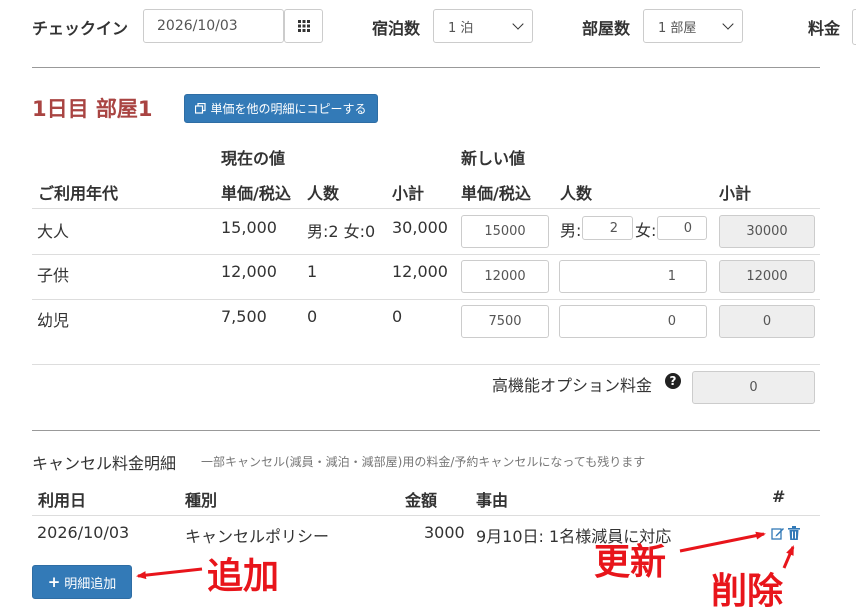  What do you see at coordinates (169, 573) in the screenshot?
I see `arrow-to-add-button` at bounding box center [169, 573].